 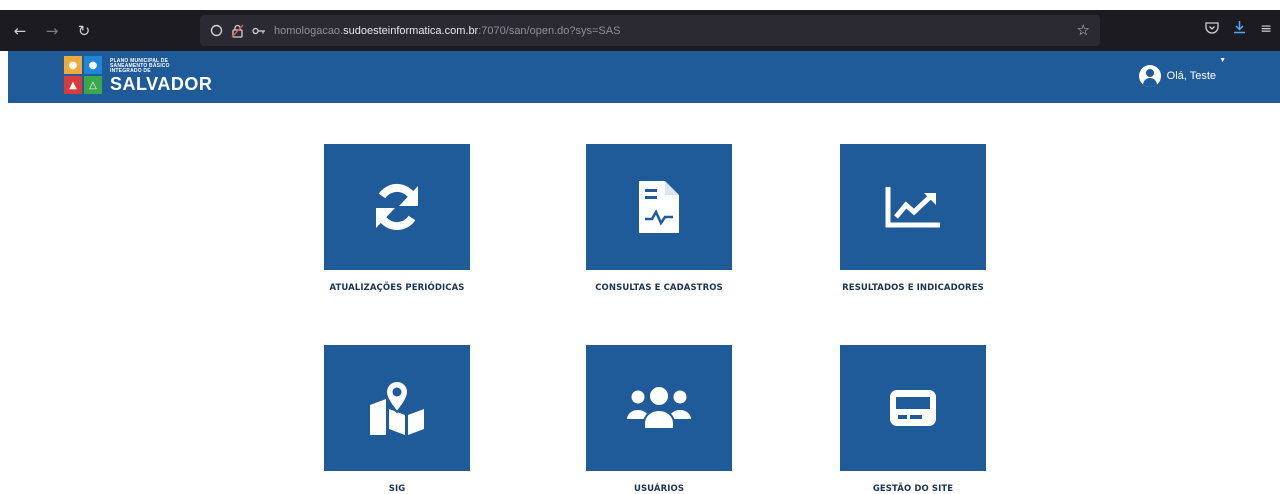 I want to click on map-pin-icon, so click(x=397, y=407).